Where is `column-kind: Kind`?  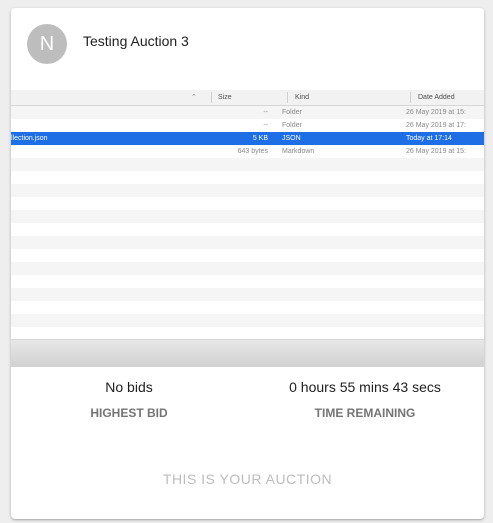
column-kind: Kind is located at coordinates (302, 97).